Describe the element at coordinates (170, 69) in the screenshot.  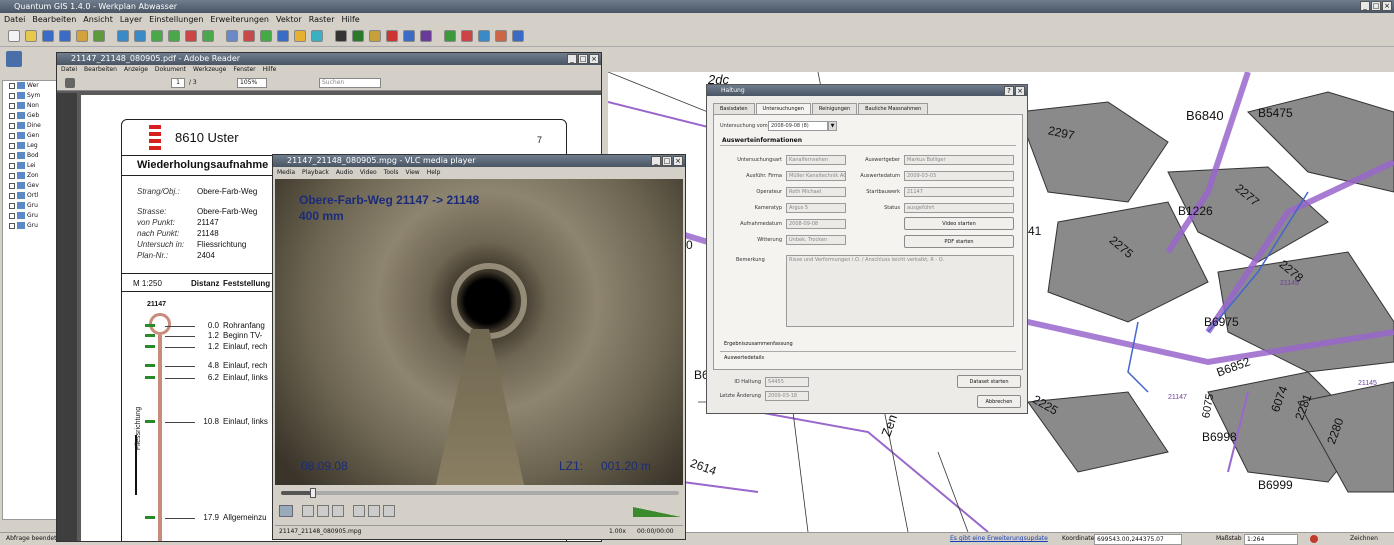
I see `menu-item: Dokument` at that location.